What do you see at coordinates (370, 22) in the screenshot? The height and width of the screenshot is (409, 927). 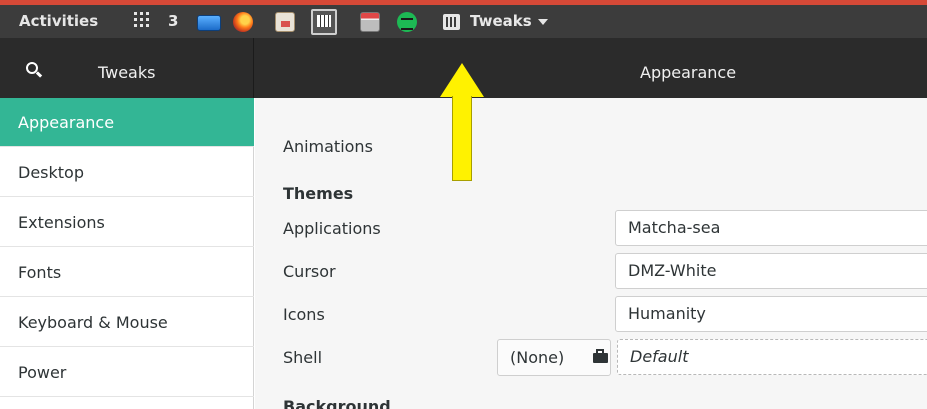 I see `archive-icon` at bounding box center [370, 22].